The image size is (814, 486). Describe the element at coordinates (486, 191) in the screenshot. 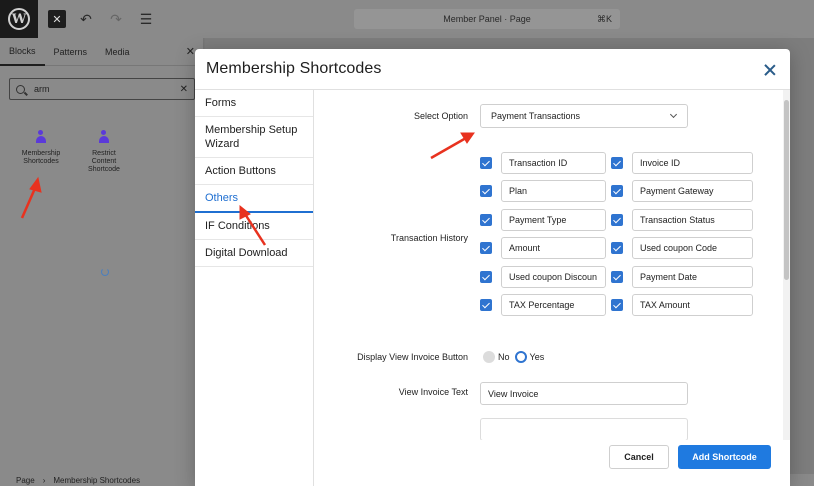

I see `plan-checkbox` at that location.